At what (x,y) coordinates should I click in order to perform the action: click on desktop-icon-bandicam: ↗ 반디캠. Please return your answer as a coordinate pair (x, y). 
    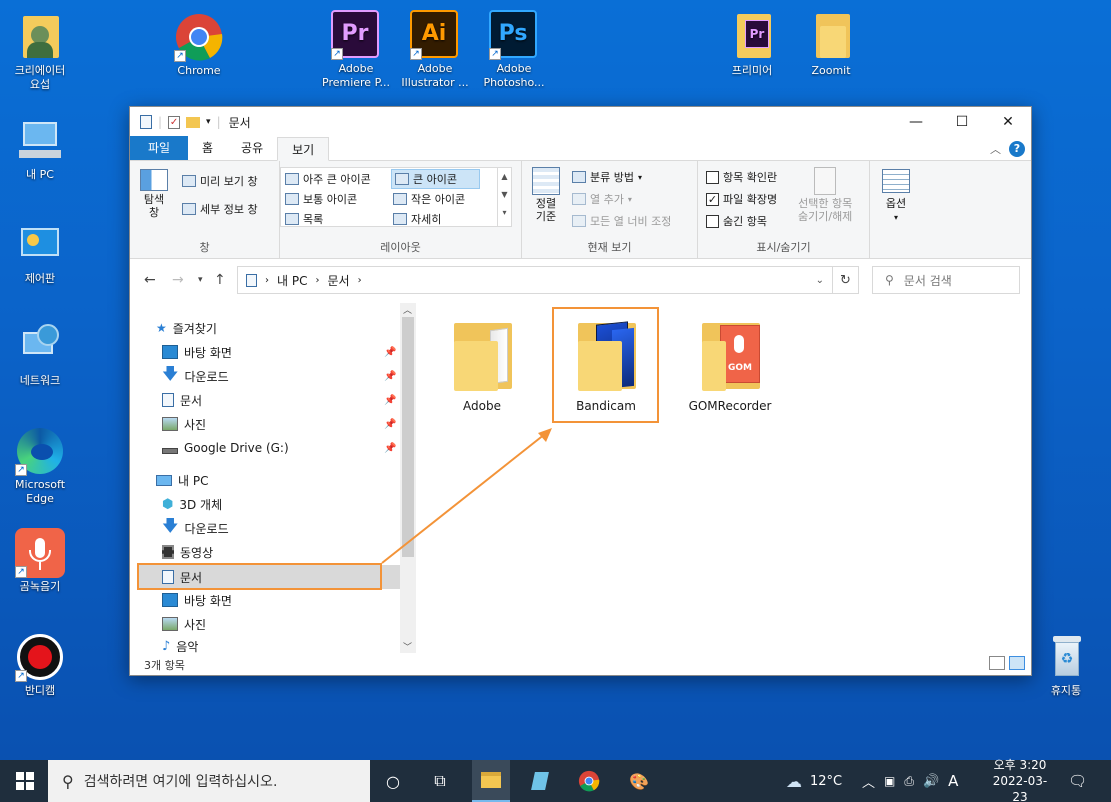
    Looking at the image, I should click on (40, 665).